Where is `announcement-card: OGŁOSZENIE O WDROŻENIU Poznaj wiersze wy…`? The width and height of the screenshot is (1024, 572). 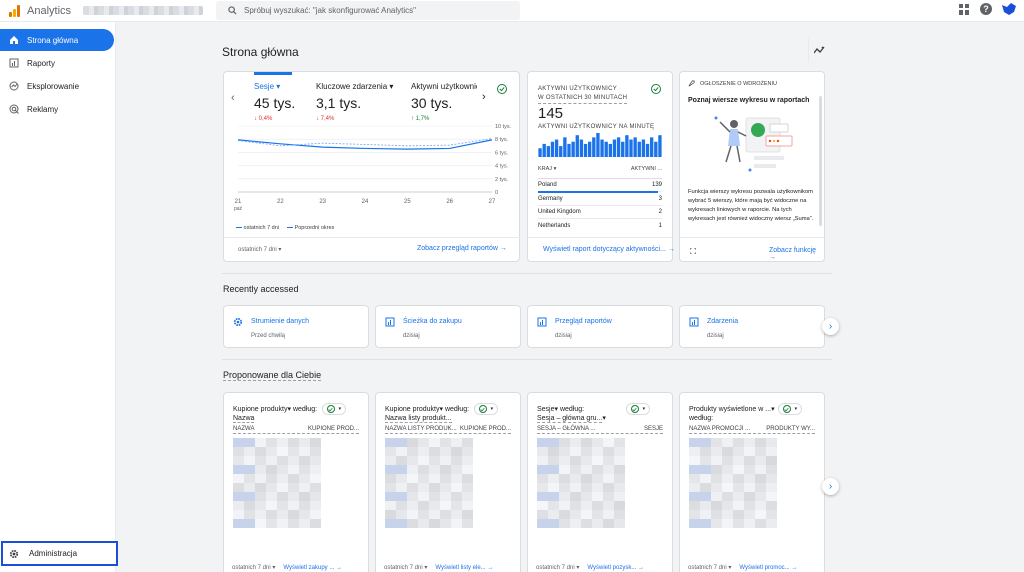 announcement-card: OGŁOSZENIE O WDROŻENIU Poznaj wiersze wy… is located at coordinates (752, 166).